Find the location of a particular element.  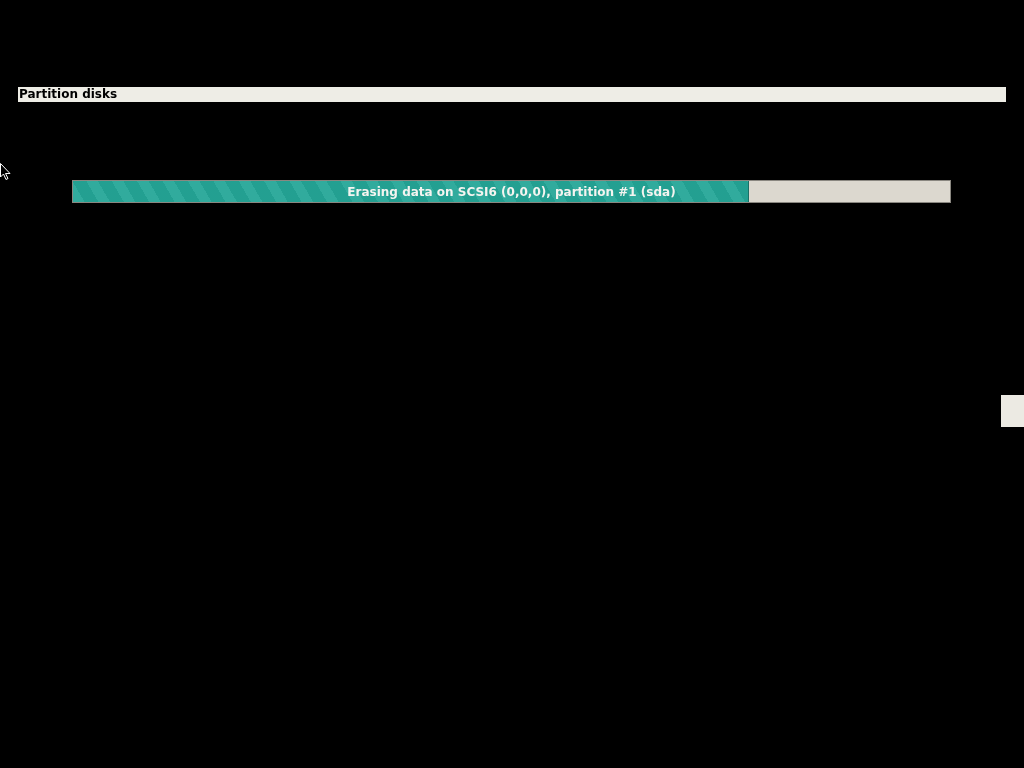

edge-panel is located at coordinates (1012, 411).